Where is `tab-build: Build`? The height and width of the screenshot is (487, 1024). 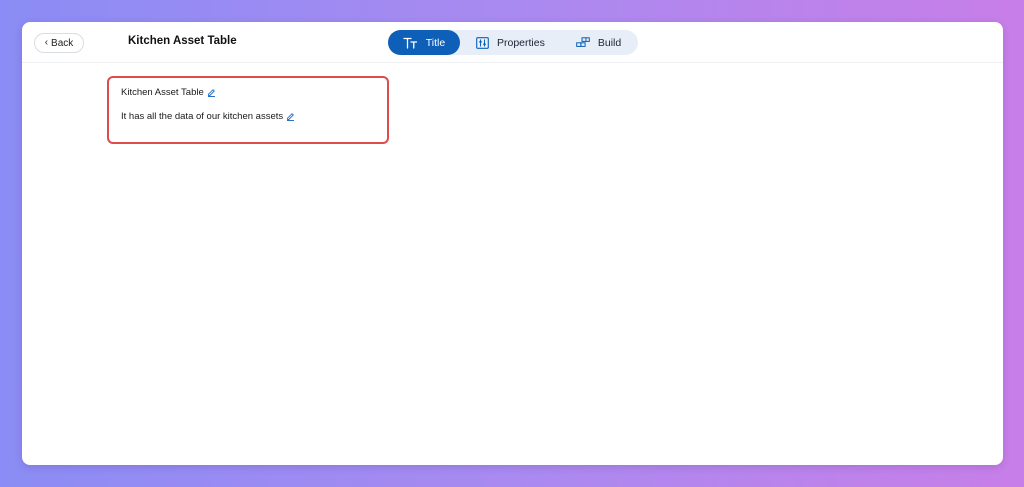 tab-build: Build is located at coordinates (598, 42).